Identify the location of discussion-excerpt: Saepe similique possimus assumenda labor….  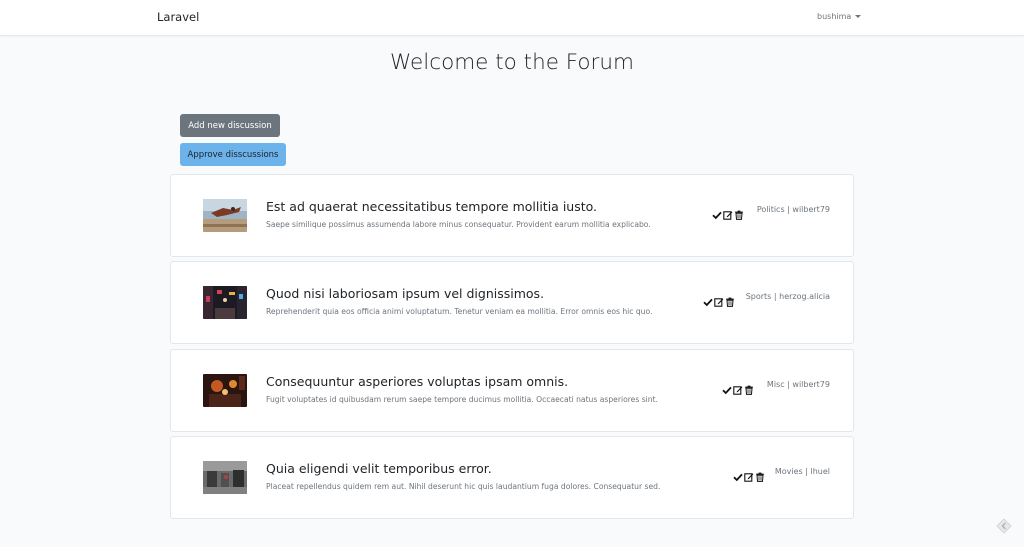
(458, 224).